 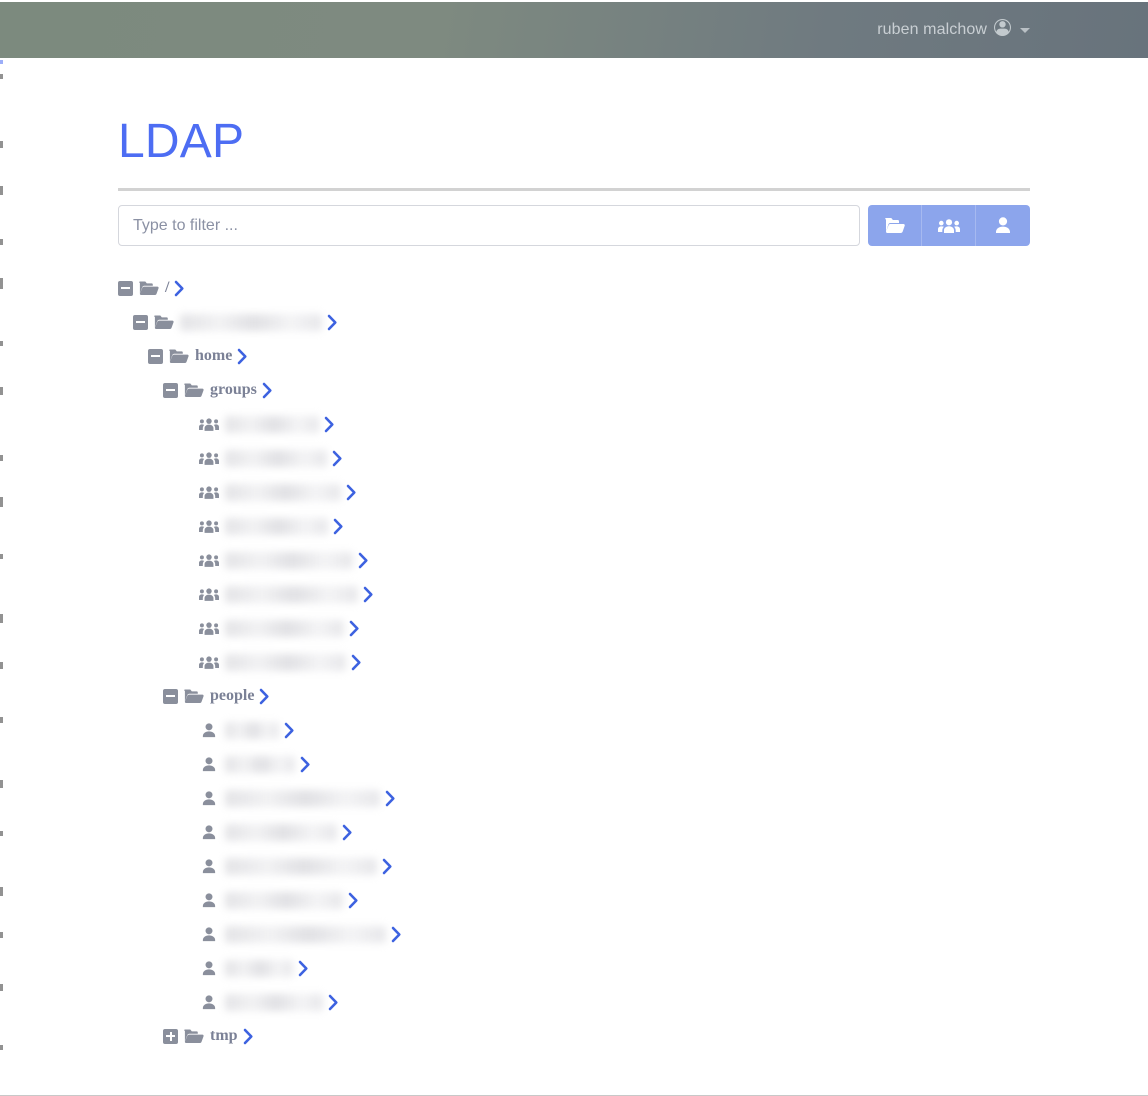 I want to click on tree-node-label: tmp, so click(x=224, y=1035).